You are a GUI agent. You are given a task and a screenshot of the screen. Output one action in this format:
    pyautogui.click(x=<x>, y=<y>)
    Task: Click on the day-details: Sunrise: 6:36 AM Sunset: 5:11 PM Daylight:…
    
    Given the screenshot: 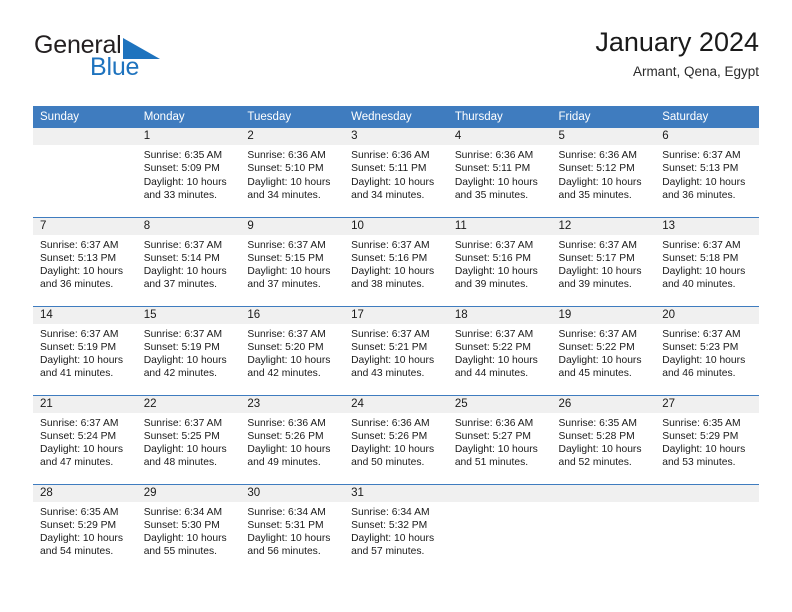 What is the action you would take?
    pyautogui.click(x=500, y=173)
    